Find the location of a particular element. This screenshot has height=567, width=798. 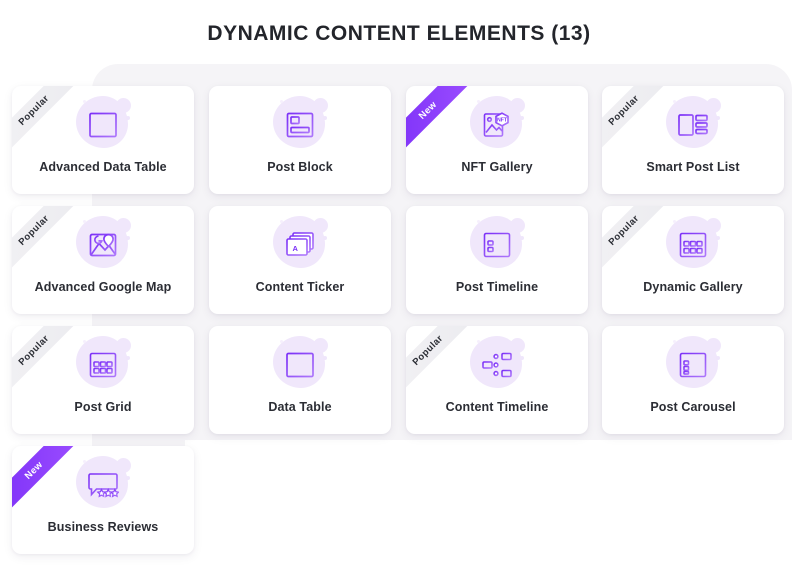

data-table-icon is located at coordinates (103, 125).